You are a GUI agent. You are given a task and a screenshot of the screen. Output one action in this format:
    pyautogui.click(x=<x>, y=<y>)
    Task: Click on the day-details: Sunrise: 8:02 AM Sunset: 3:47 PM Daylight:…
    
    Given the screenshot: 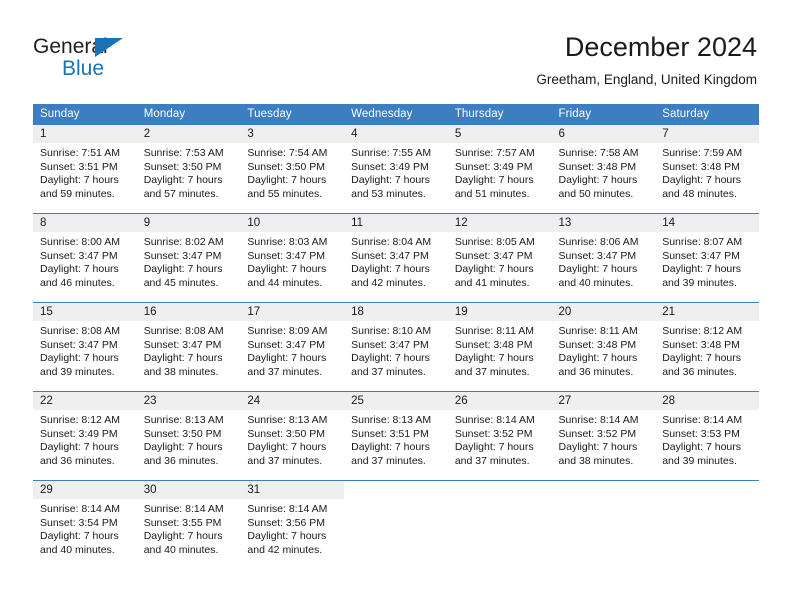 What is the action you would take?
    pyautogui.click(x=189, y=261)
    